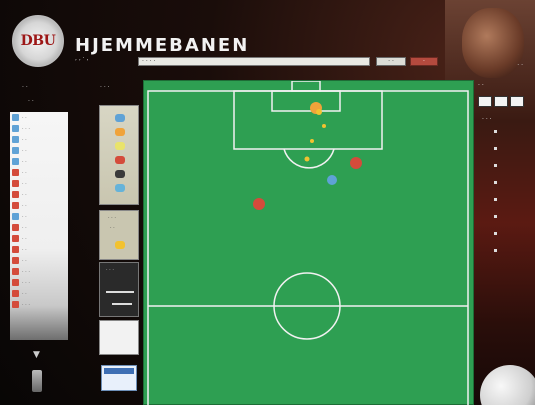  What do you see at coordinates (36, 355) in the screenshot?
I see `scroll-down-icon: ▼` at bounding box center [36, 355].